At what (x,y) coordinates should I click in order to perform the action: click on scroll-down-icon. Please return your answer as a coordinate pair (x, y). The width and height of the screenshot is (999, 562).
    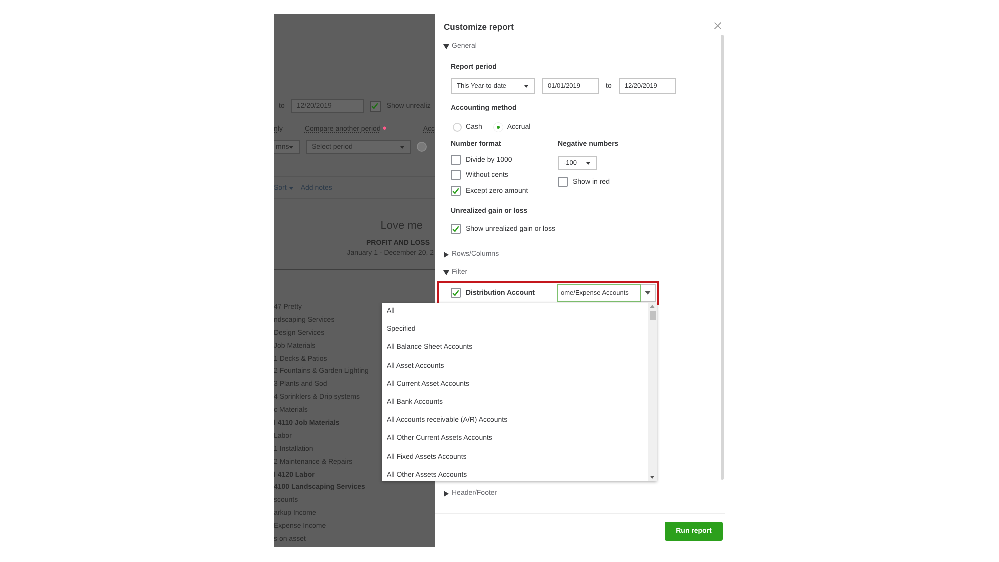
    Looking at the image, I should click on (652, 477).